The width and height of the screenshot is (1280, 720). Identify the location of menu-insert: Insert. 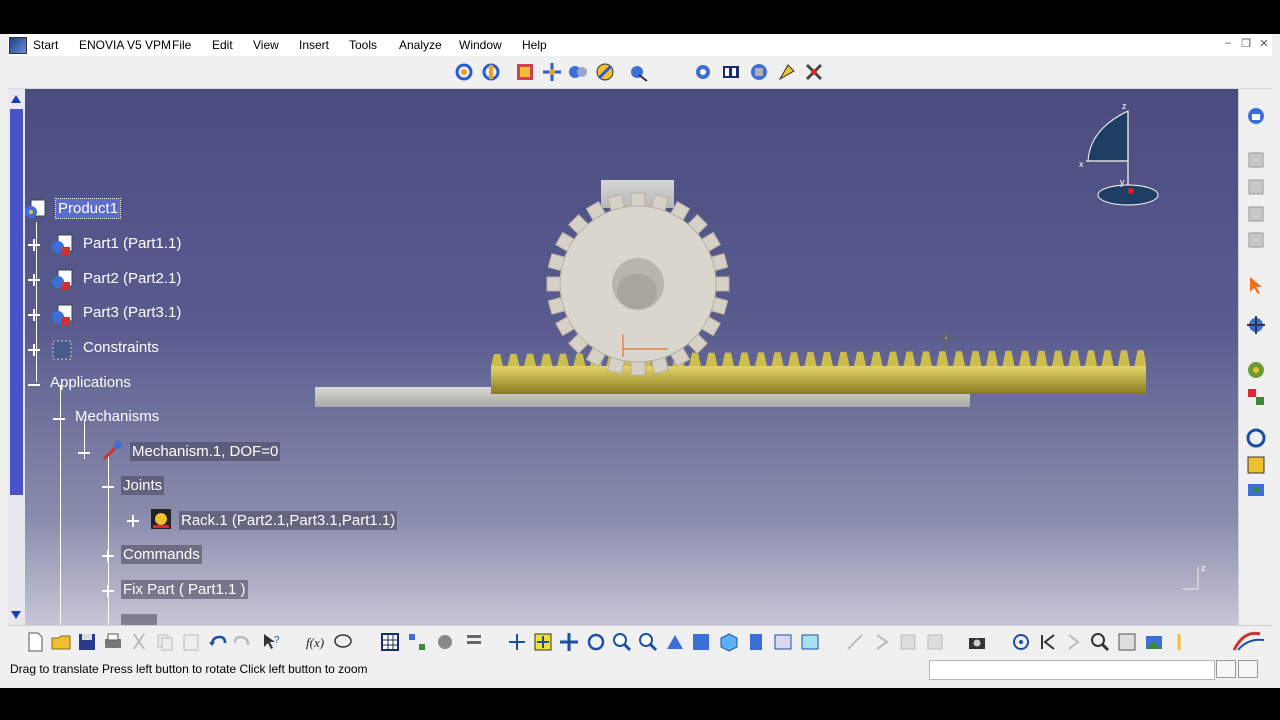
(314, 45).